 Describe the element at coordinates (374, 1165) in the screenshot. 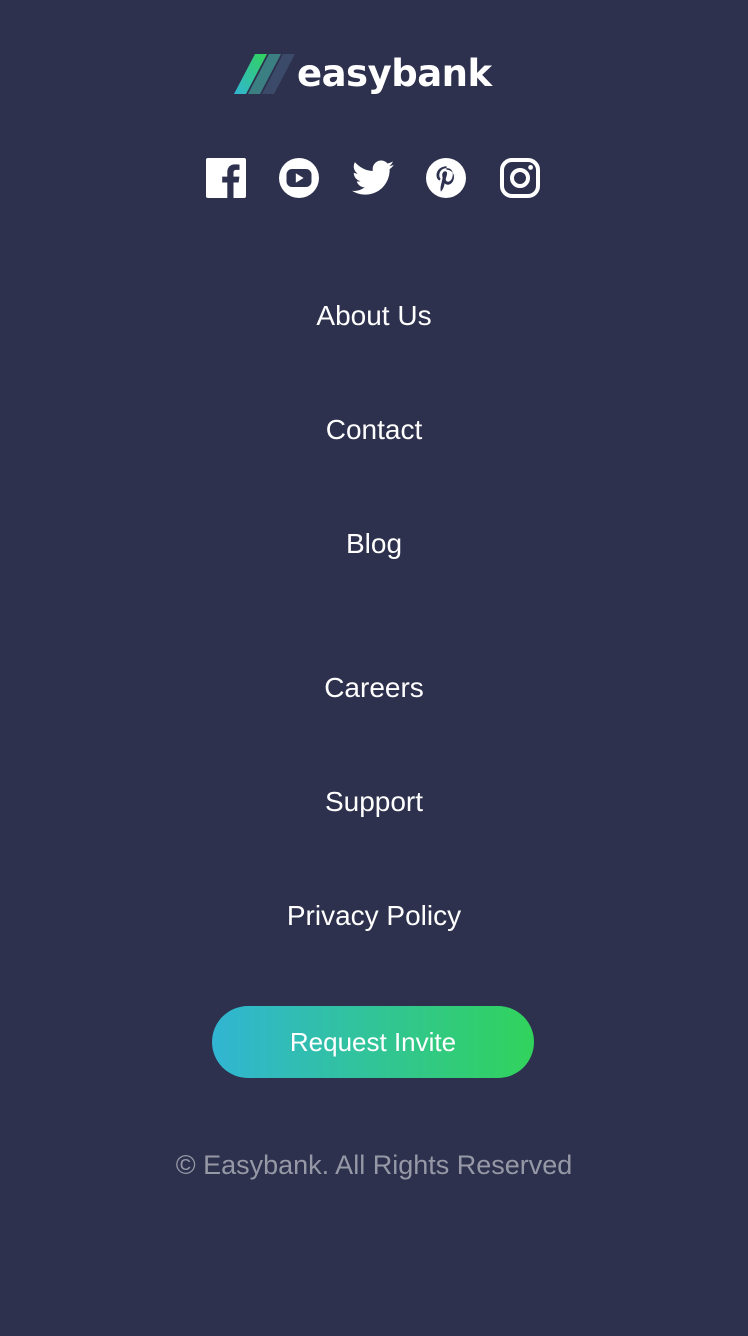

I see `copyright-text: © Easybank. All Rights Reserved` at that location.